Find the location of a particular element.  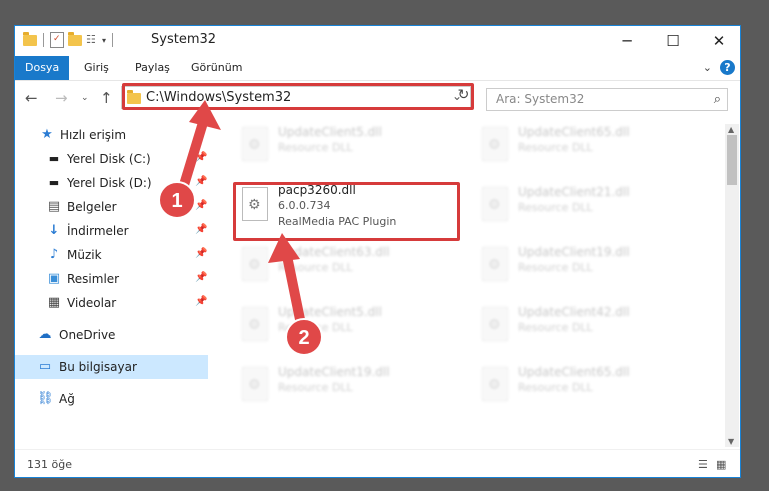

item-count: 131 öğe is located at coordinates (49, 464).